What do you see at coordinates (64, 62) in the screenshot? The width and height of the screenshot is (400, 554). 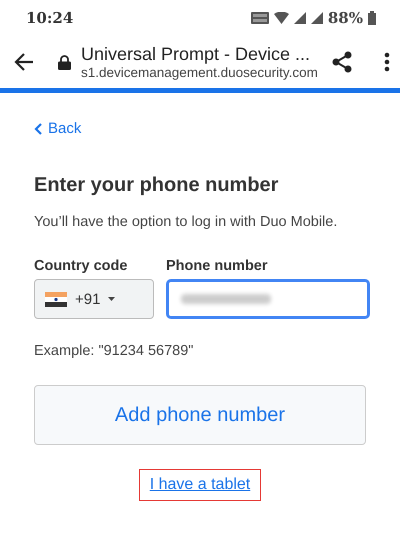 I see `lock-icon` at bounding box center [64, 62].